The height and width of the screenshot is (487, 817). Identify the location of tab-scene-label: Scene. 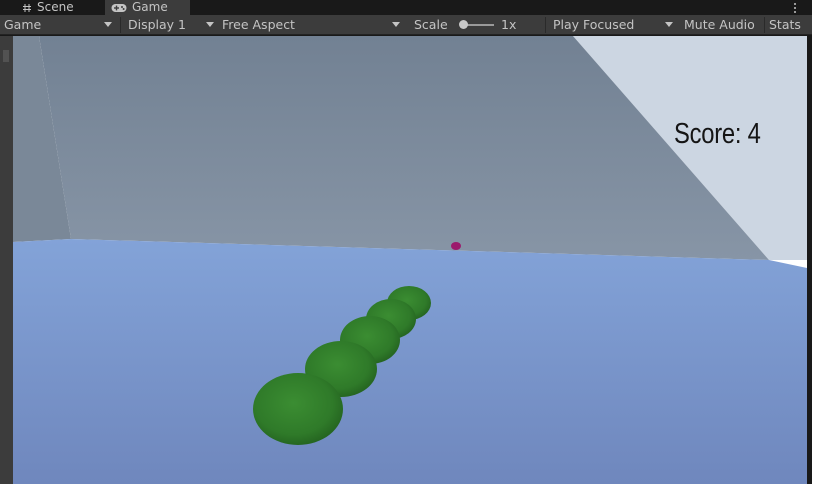
(55, 7).